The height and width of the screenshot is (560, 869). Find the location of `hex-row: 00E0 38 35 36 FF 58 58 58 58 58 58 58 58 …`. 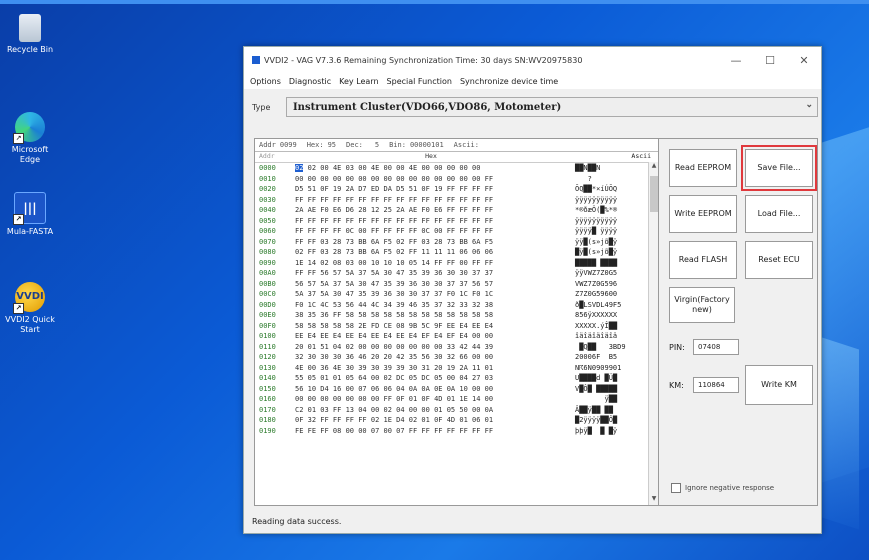

hex-row: 00E0 38 35 36 FF 58 58 58 58 58 58 58 58 … is located at coordinates (457, 315).